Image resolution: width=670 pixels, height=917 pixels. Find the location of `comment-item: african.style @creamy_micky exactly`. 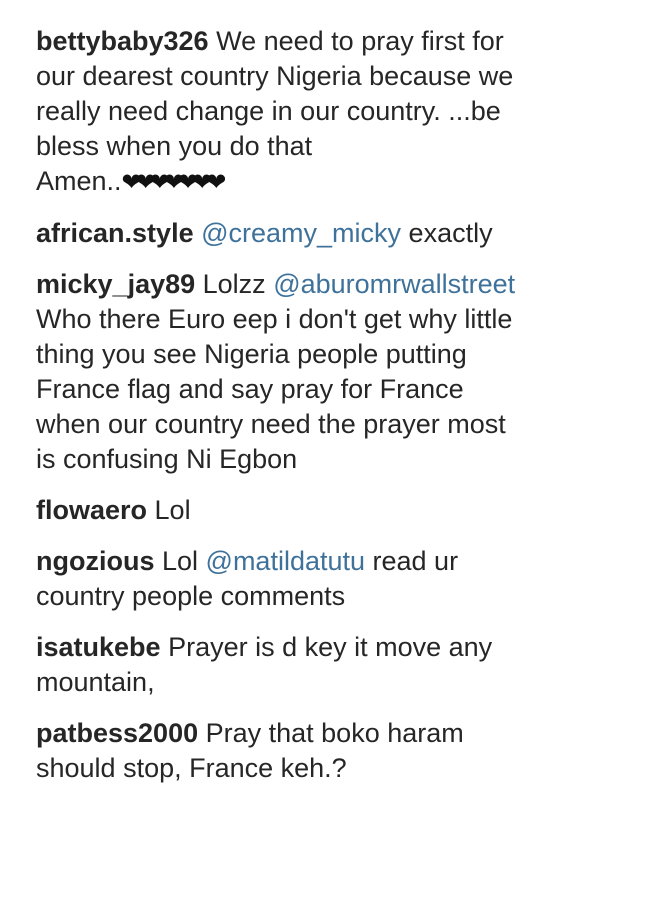

comment-item: african.style @creamy_micky exactly is located at coordinates (341, 233).